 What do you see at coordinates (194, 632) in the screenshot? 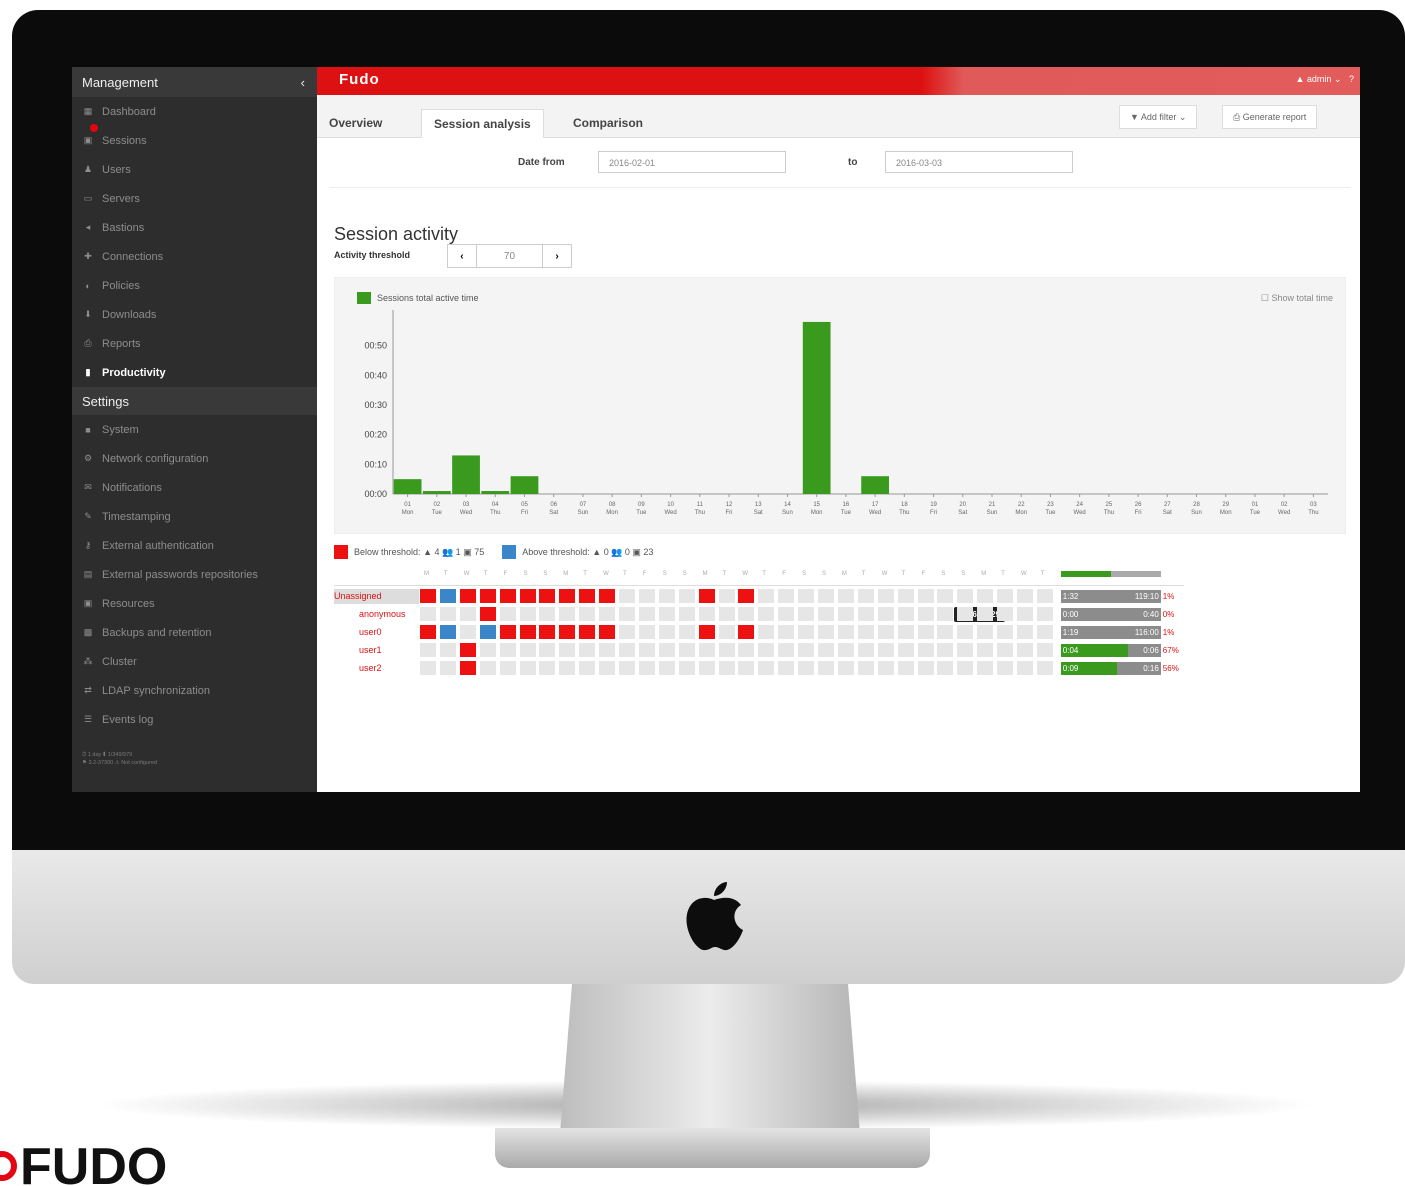
I see `sidebar-item-backups-and-retention: ▩ Backups and retention` at bounding box center [194, 632].